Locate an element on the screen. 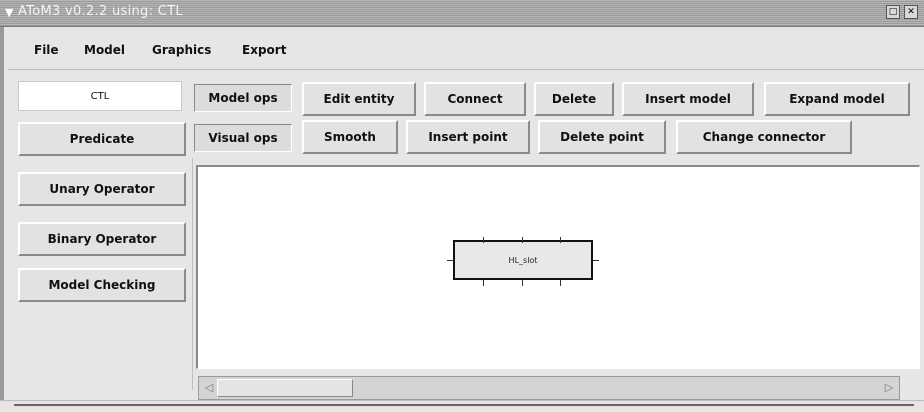  delete-button: Delete is located at coordinates (574, 99).